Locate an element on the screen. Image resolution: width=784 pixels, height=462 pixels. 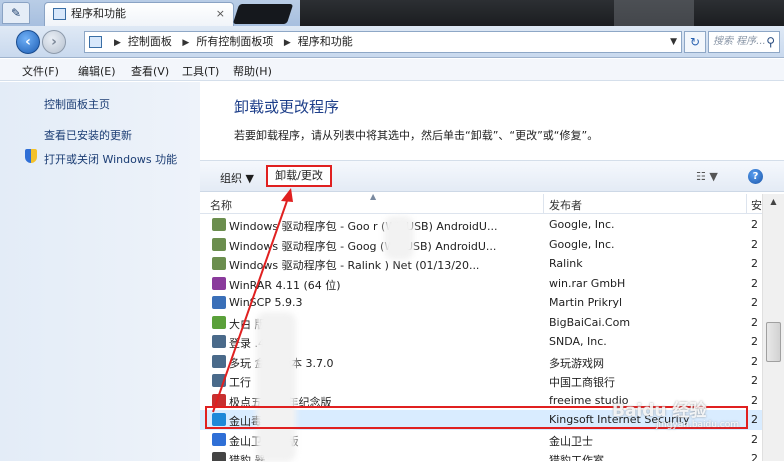
breadcrumb-item: 控制面板 is located at coordinates (150, 41).